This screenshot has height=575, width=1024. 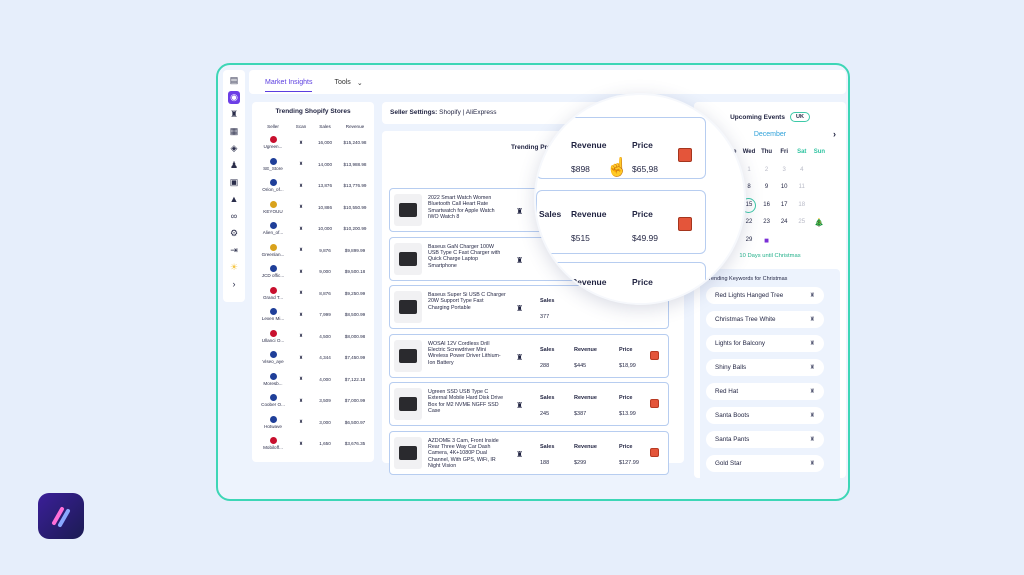 I want to click on keyword-item: Gold Star ♜, so click(x=765, y=463).